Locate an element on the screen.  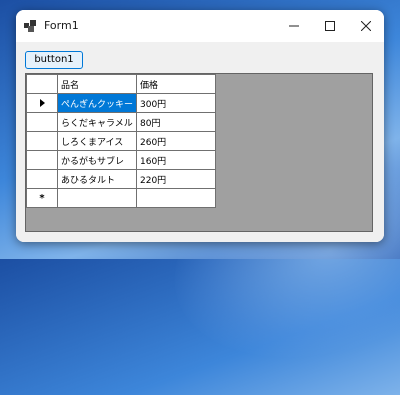
table-row: かるがもサブレ 160円 is located at coordinates (121, 160).